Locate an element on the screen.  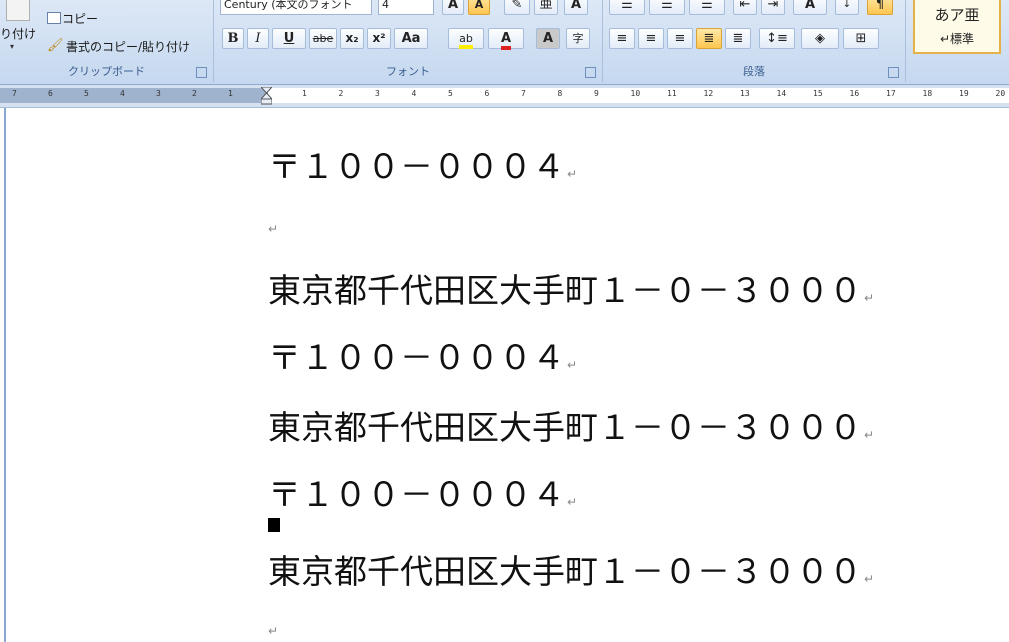
superscript-button: x² is located at coordinates (379, 38).